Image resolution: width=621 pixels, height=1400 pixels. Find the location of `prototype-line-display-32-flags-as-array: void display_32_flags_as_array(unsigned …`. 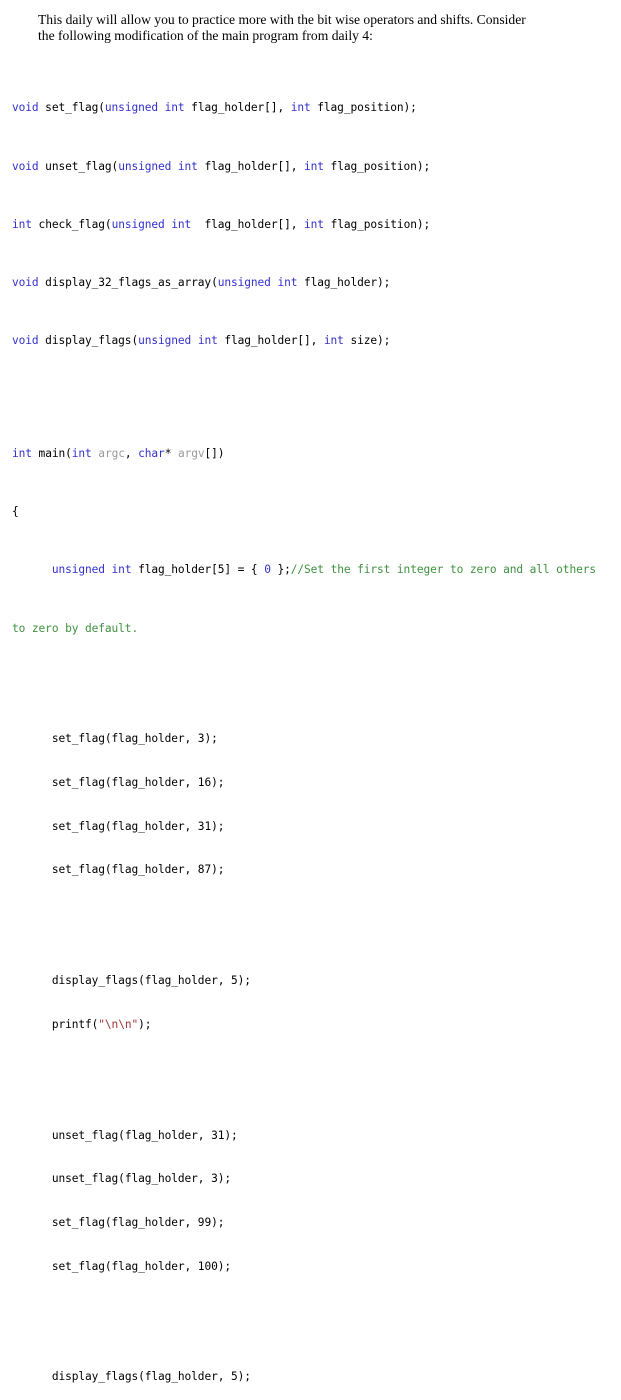

prototype-line-display-32-flags-as-array: void display_32_flags_as_array(unsigned … is located at coordinates (313, 283).